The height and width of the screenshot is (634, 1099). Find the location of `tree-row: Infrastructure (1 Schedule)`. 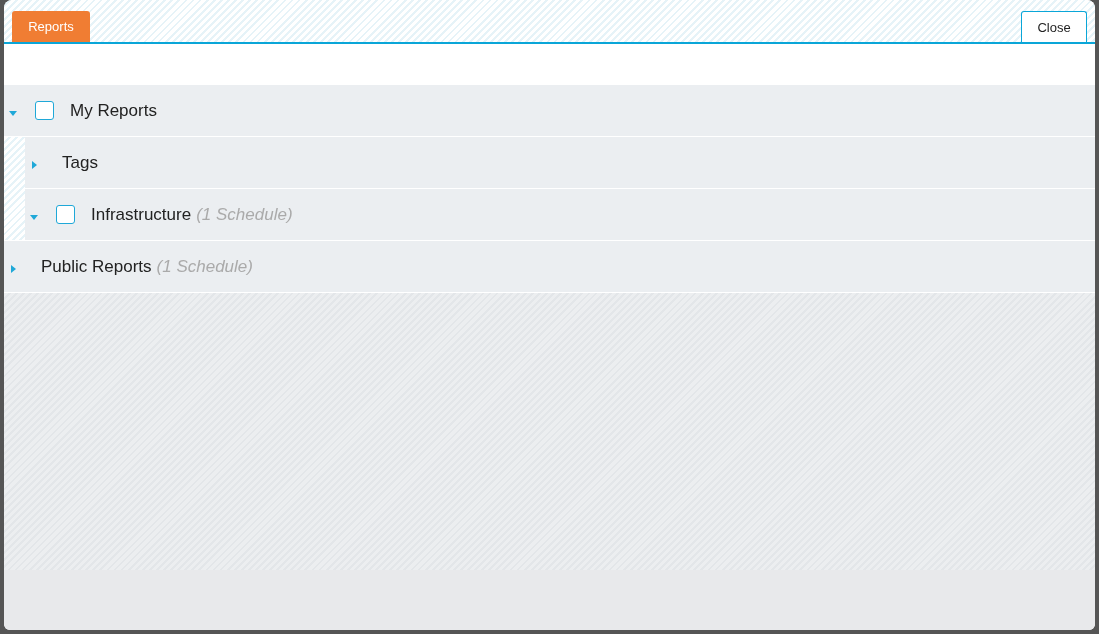

tree-row: Infrastructure (1 Schedule) is located at coordinates (560, 215).